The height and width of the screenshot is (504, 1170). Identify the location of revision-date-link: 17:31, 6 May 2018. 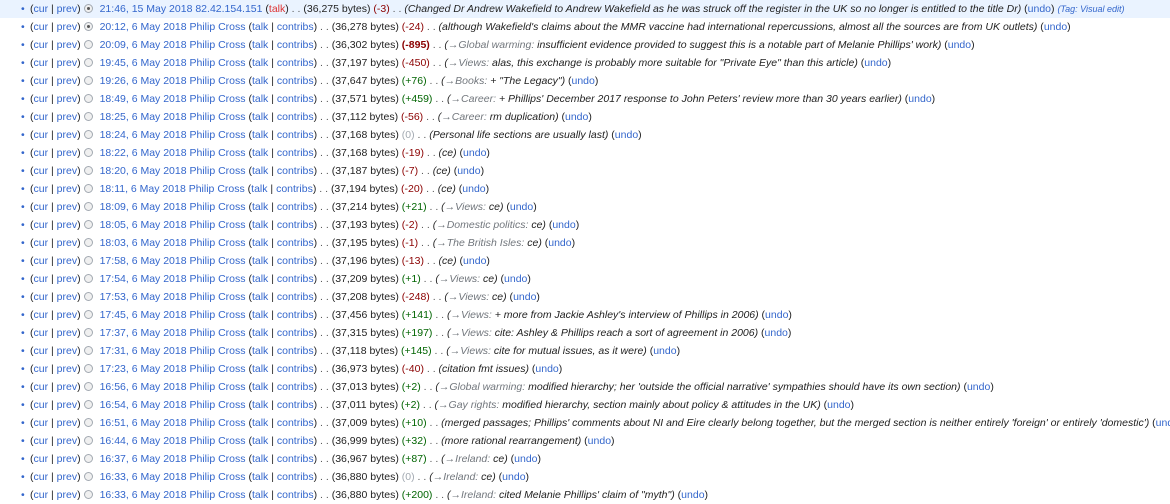
(143, 351).